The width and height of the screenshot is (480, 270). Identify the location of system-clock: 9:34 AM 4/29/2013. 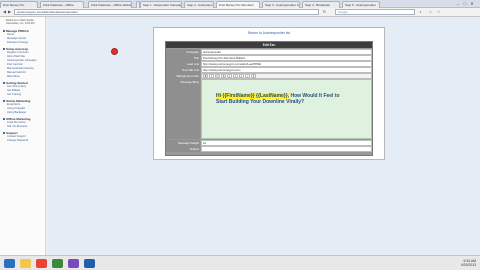
(468, 263).